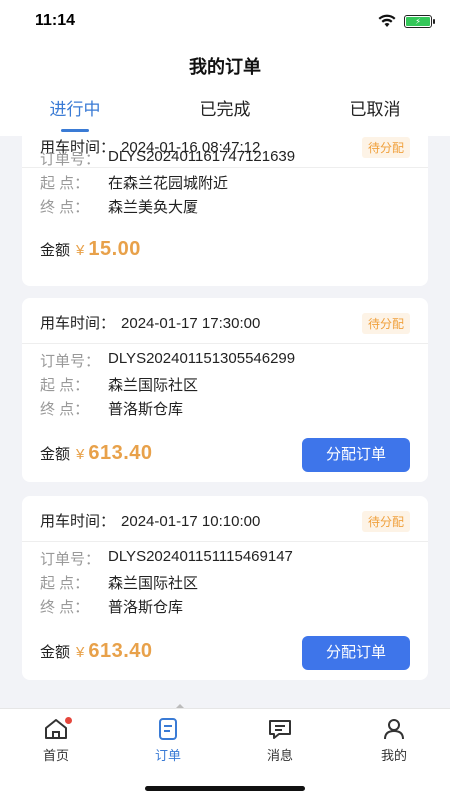 Image resolution: width=450 pixels, height=800 pixels. Describe the element at coordinates (394, 729) in the screenshot. I see `user-icon` at that location.